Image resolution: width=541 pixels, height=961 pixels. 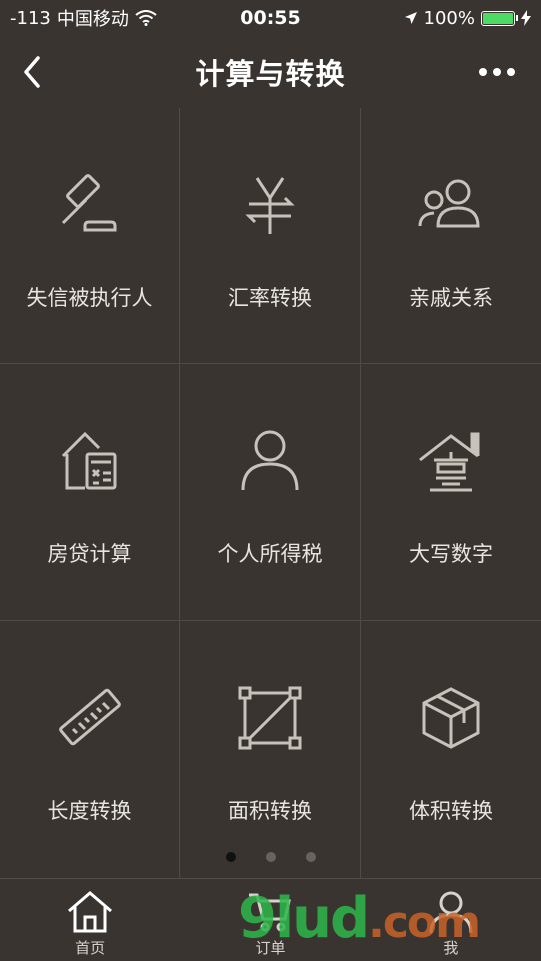 I want to click on gavel-icon, so click(x=88, y=203).